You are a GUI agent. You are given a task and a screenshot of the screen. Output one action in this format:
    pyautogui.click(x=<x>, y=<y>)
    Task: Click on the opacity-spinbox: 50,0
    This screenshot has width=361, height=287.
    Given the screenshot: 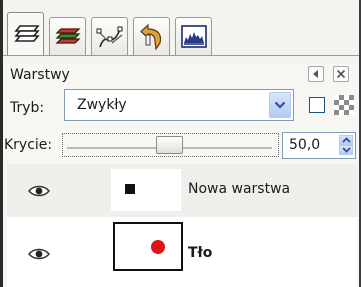 What is the action you would take?
    pyautogui.click(x=319, y=145)
    